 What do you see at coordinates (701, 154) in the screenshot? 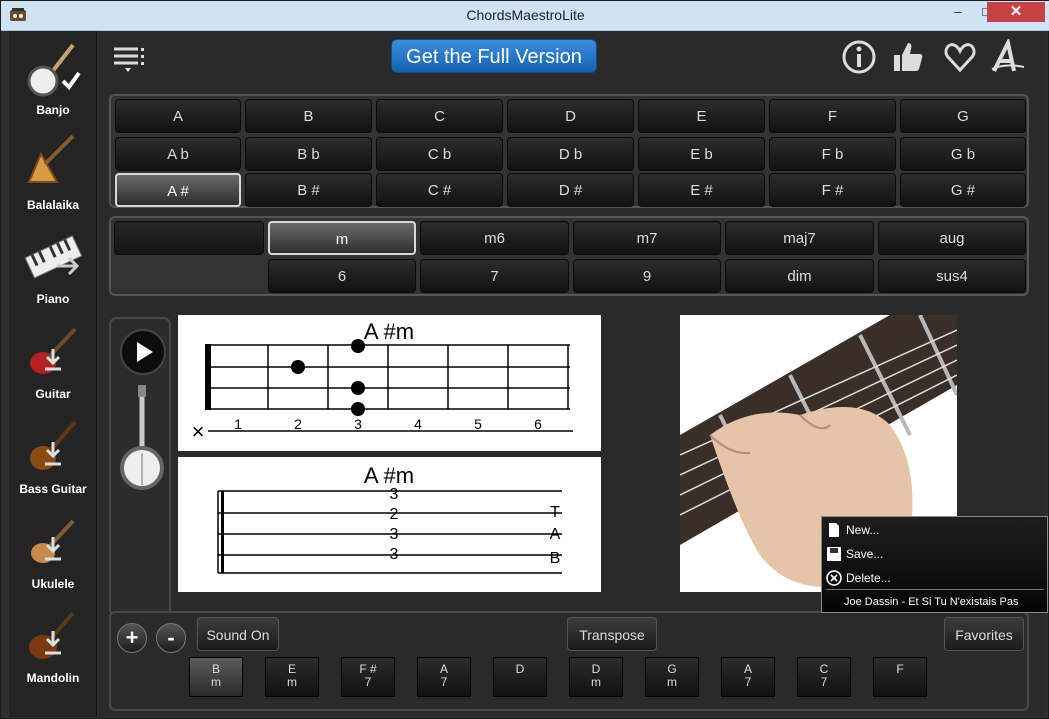
I see `key-button: E b` at bounding box center [701, 154].